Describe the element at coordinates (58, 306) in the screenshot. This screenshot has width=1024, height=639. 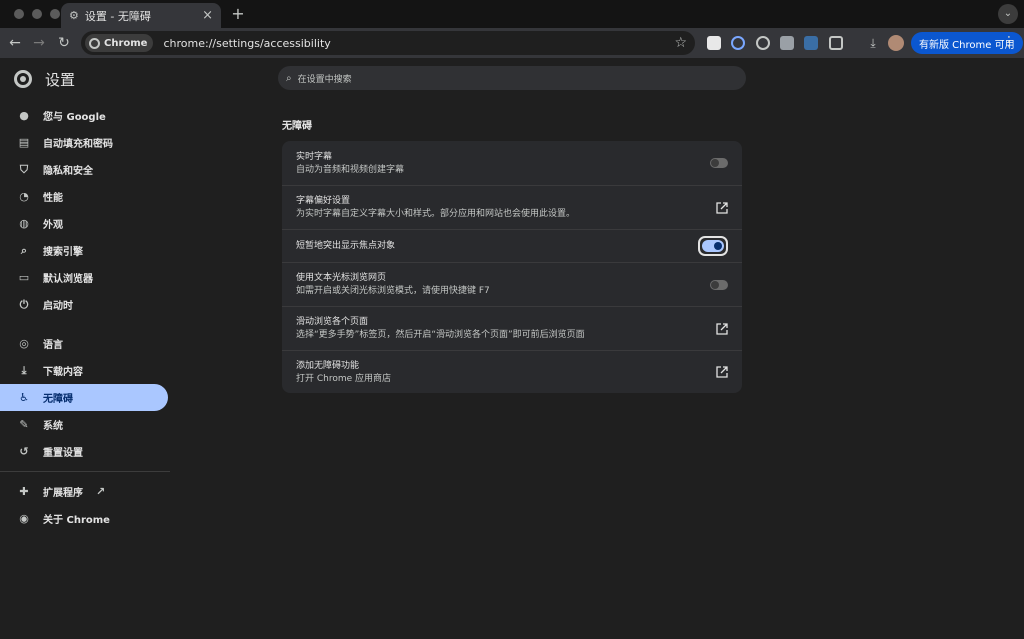
I see `sidebar-item-label: 启动时` at that location.